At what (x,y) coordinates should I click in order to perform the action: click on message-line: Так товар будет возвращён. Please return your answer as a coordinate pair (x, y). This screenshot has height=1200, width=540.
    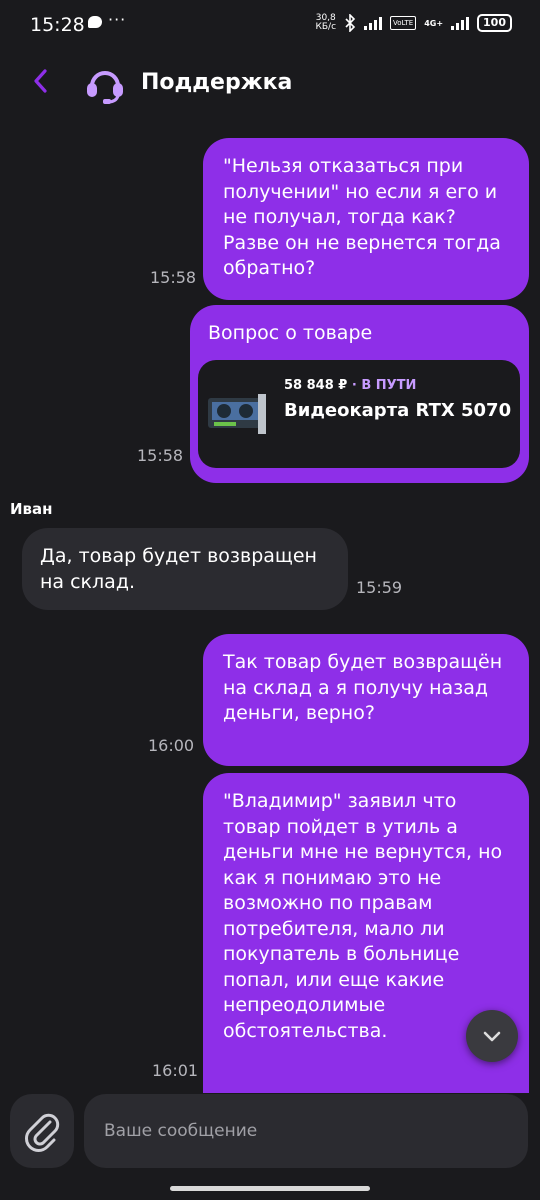
    Looking at the image, I should click on (363, 662).